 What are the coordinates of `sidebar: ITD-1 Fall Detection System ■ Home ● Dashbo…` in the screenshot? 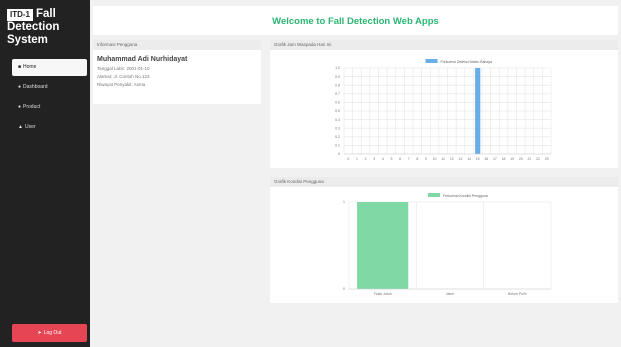 It's located at (45, 173).